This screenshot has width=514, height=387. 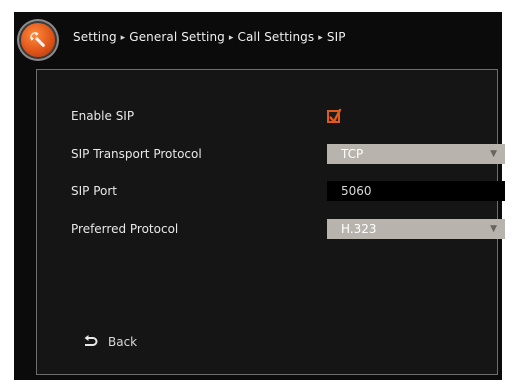 I want to click on transport-row: SIP Transport Protocol TCP ▼, so click(x=288, y=154).